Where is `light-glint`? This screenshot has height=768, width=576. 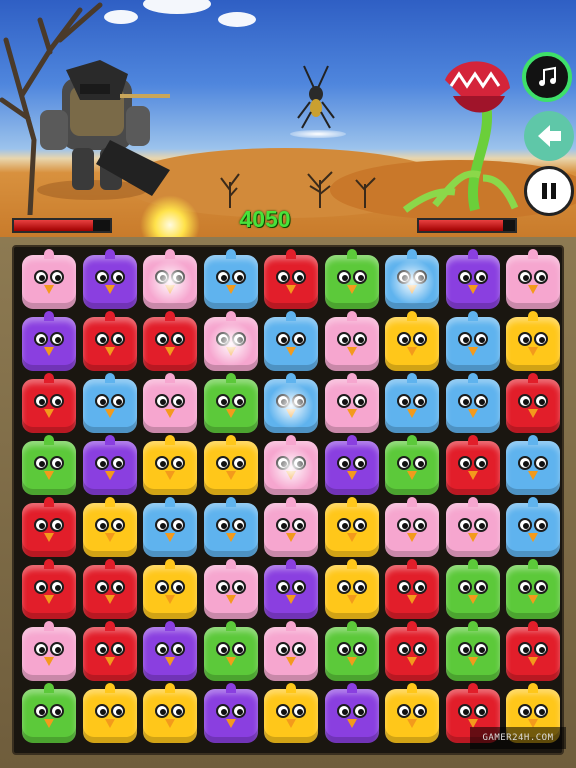
light-glint is located at coordinates (318, 134).